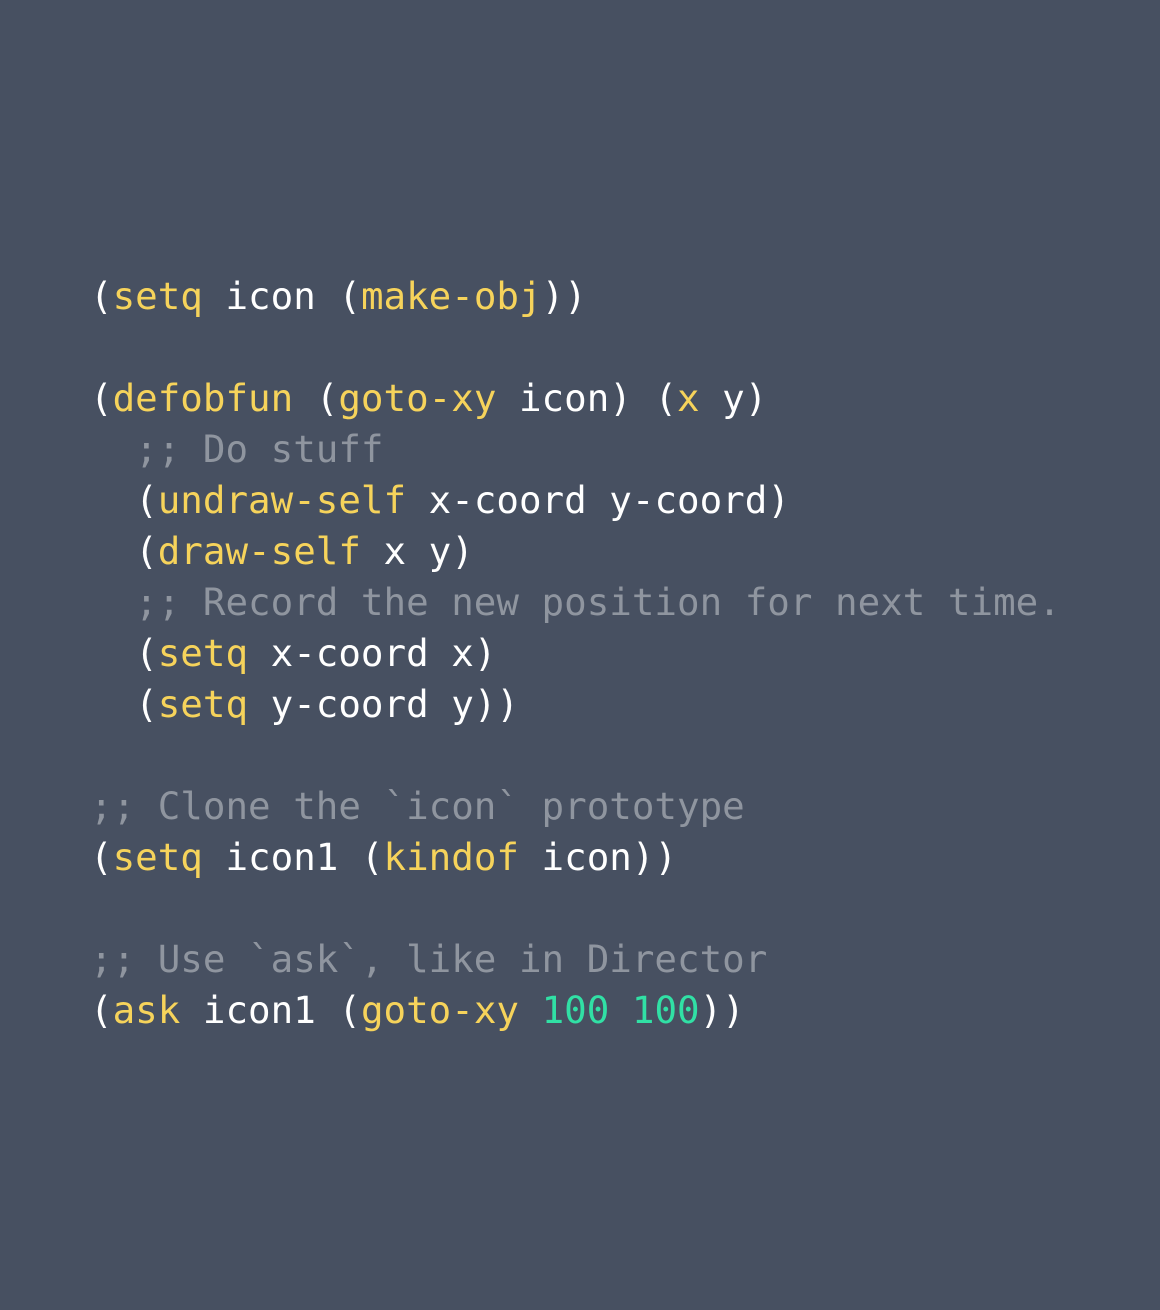  Describe the element at coordinates (688, 398) in the screenshot. I see `code-keyword: x` at that location.